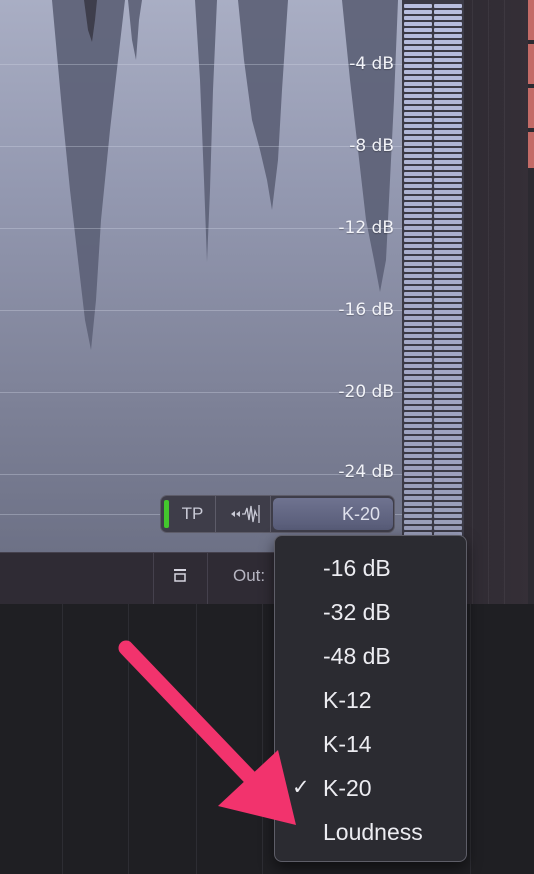 The image size is (534, 874). I want to click on check-icon: ✓, so click(301, 787).